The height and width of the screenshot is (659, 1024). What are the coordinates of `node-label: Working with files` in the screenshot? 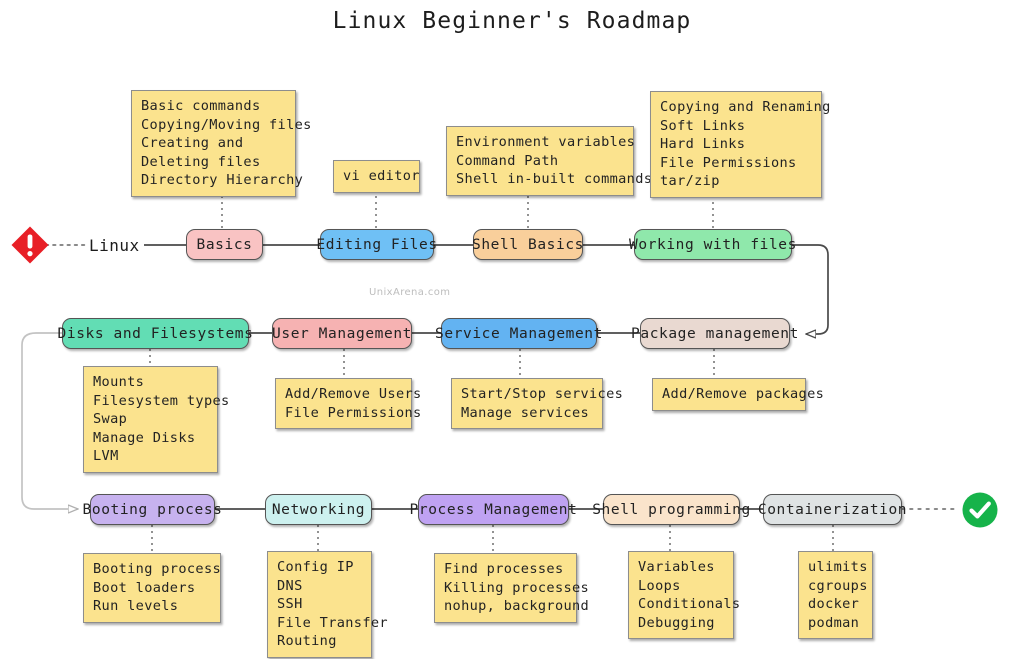 It's located at (713, 244).